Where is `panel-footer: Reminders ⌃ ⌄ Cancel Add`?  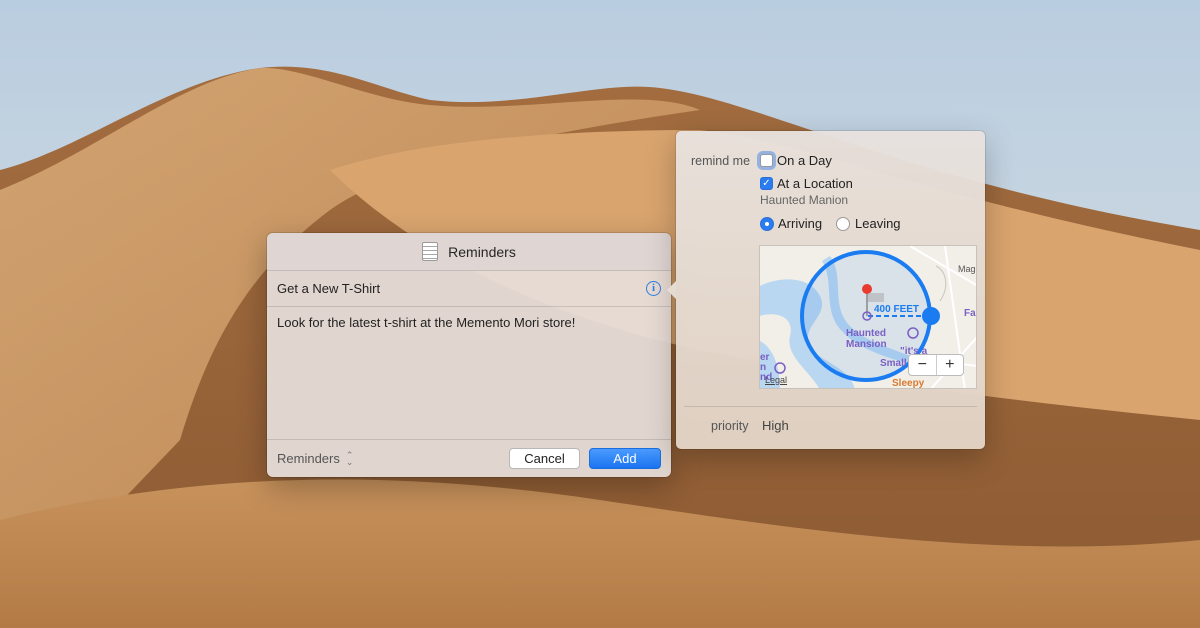 panel-footer: Reminders ⌃ ⌄ Cancel Add is located at coordinates (469, 458).